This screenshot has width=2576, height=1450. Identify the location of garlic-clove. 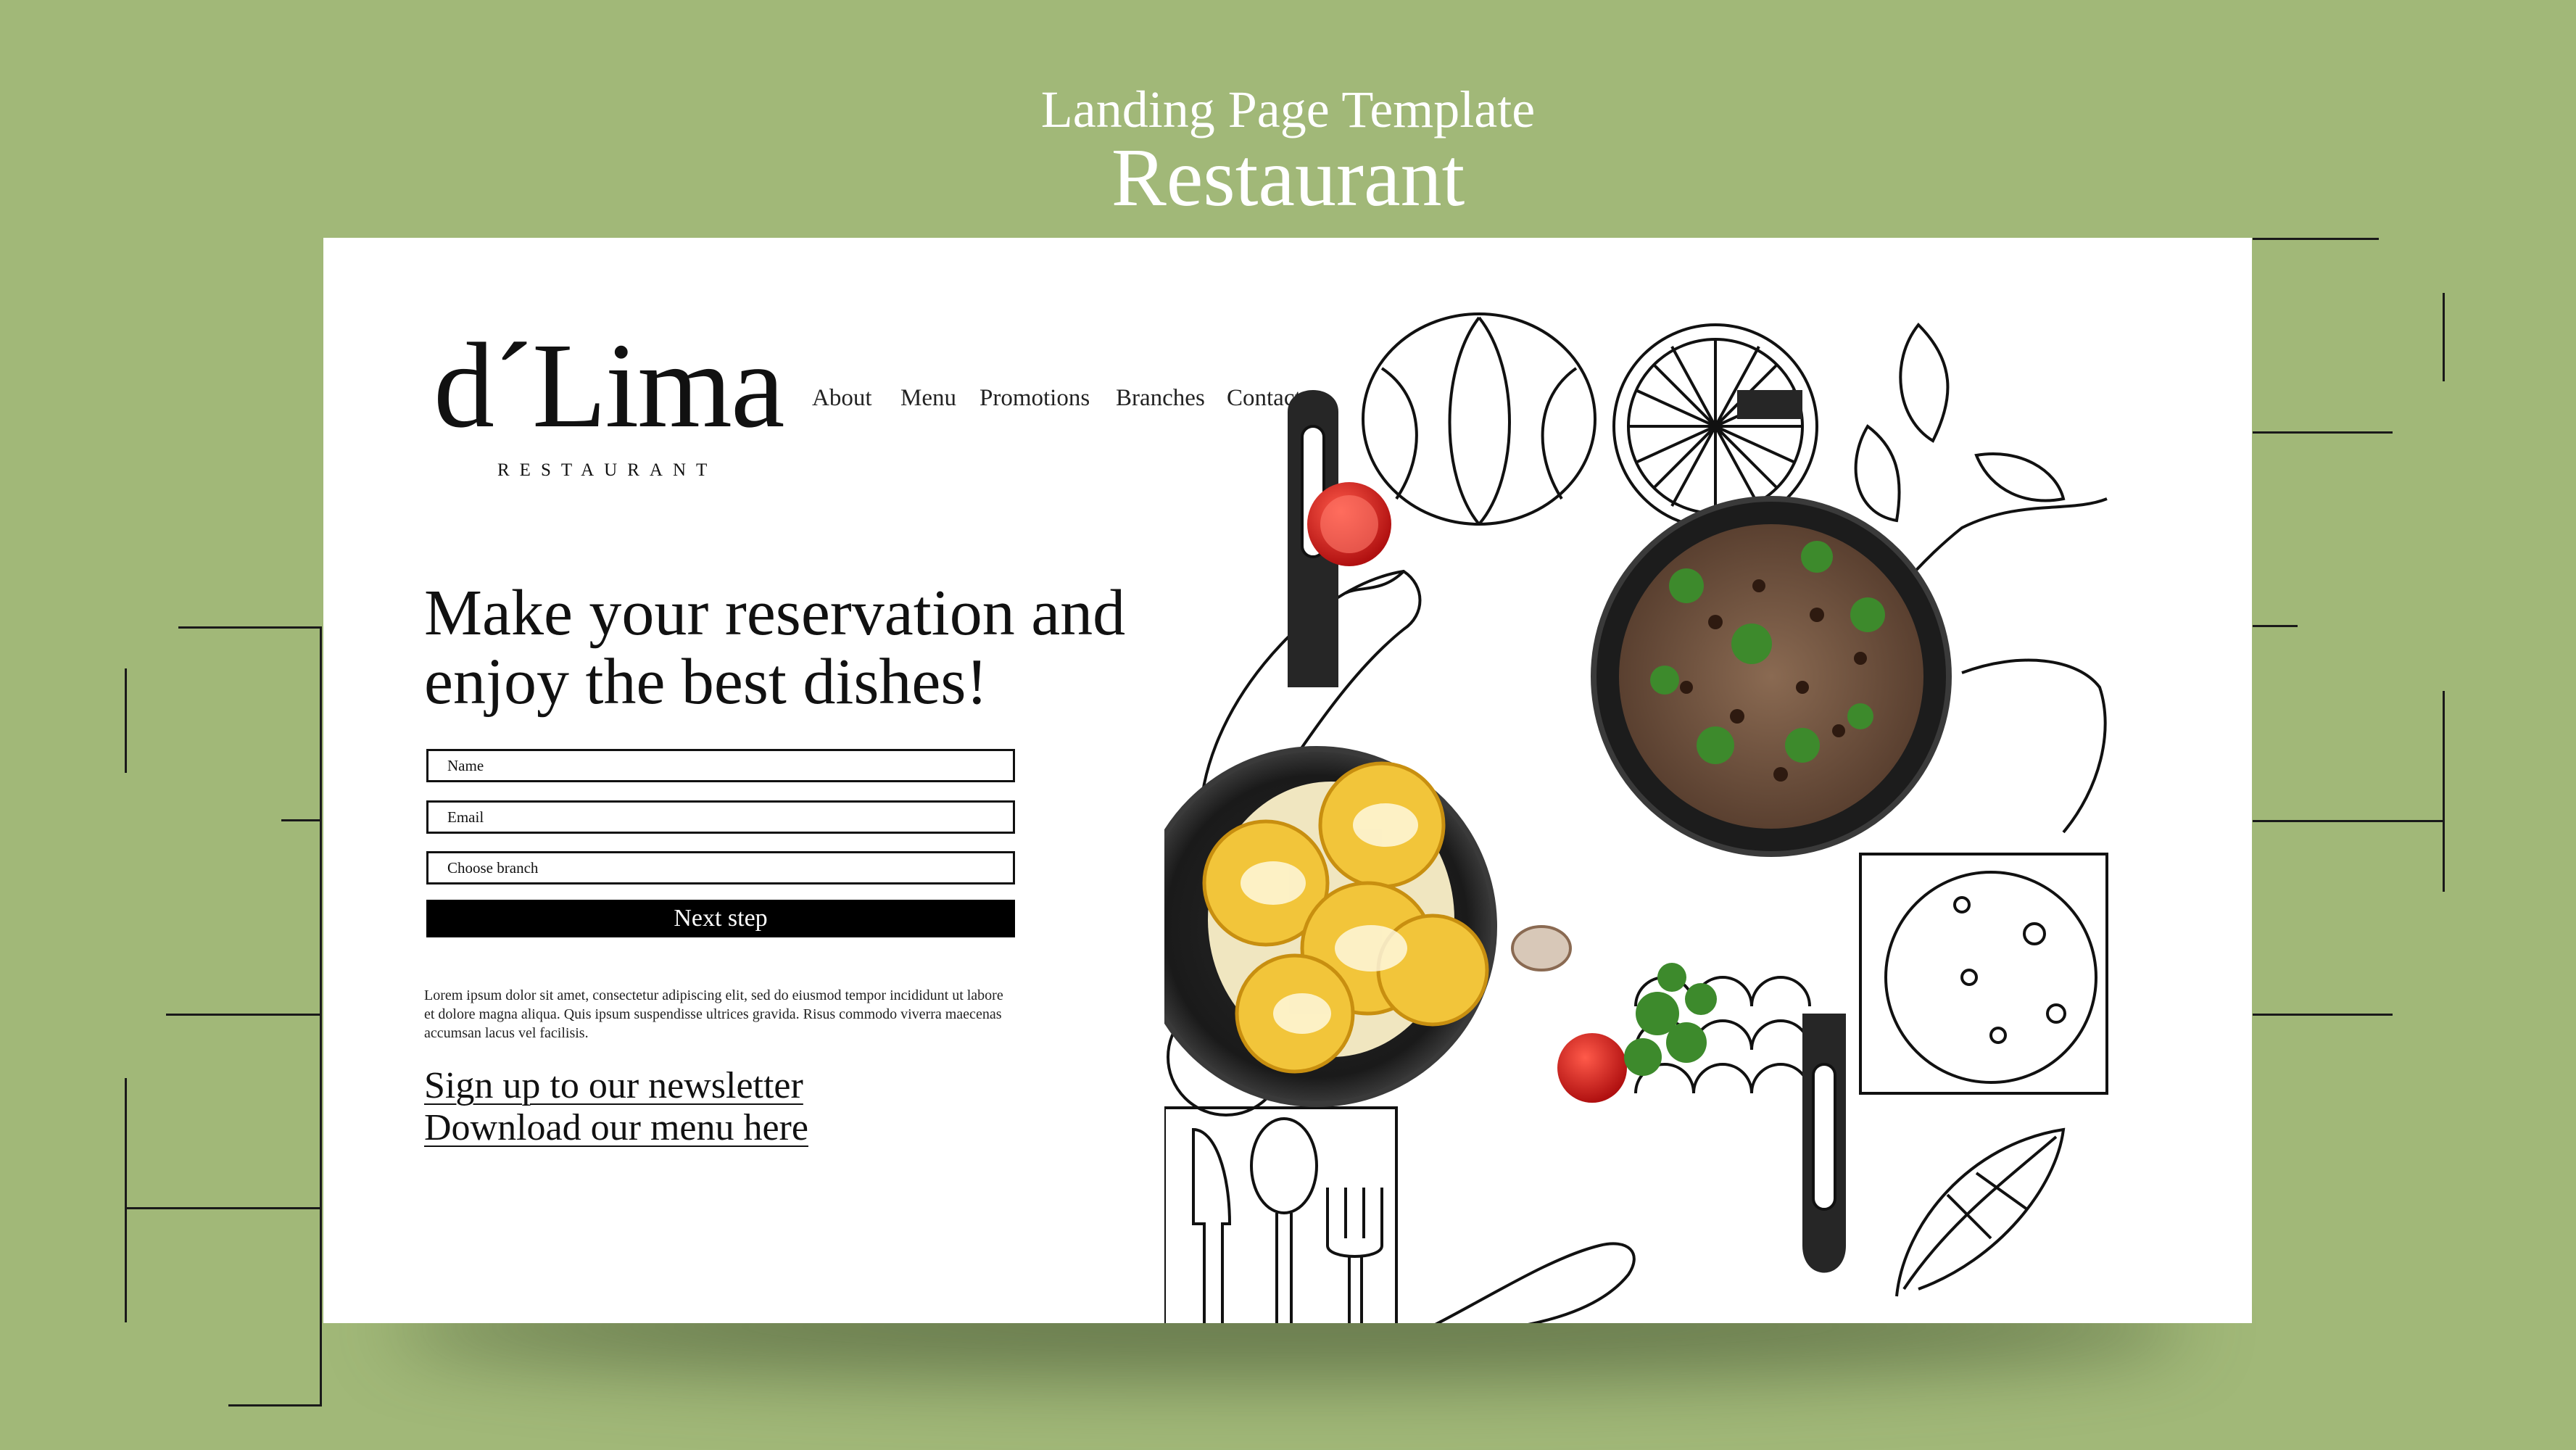
(1541, 948).